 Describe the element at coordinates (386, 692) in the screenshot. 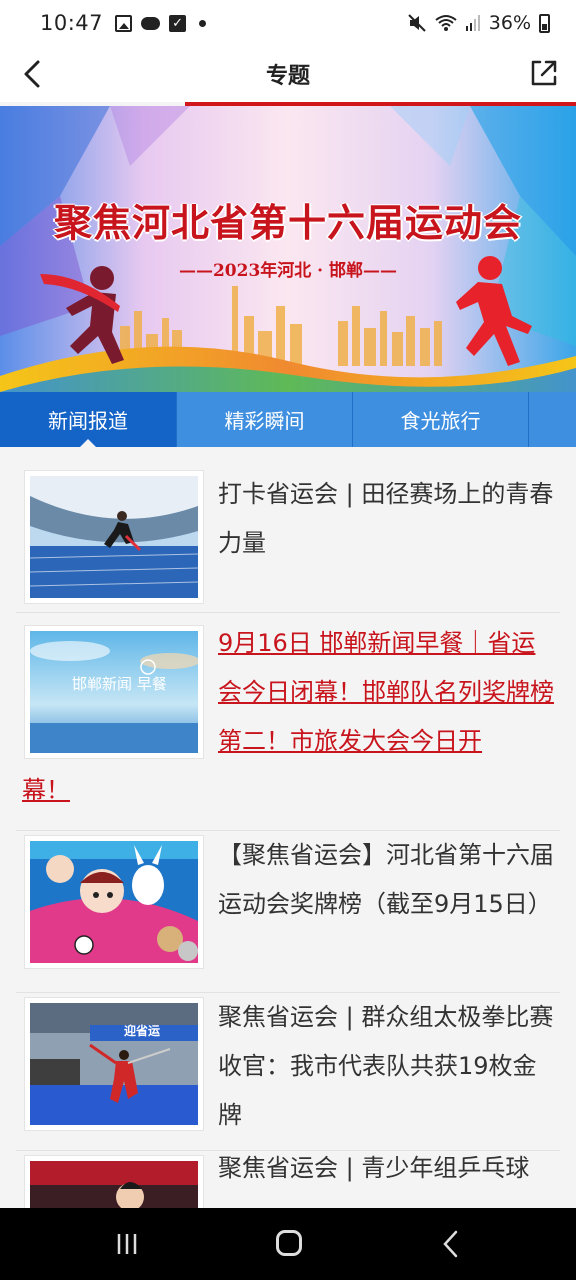

I see `news-title: 9月16日 邯郸新闻早餐｜省运会今日闭幕！邯郸队名列奖牌榜第二！市旅发大会今日开` at that location.